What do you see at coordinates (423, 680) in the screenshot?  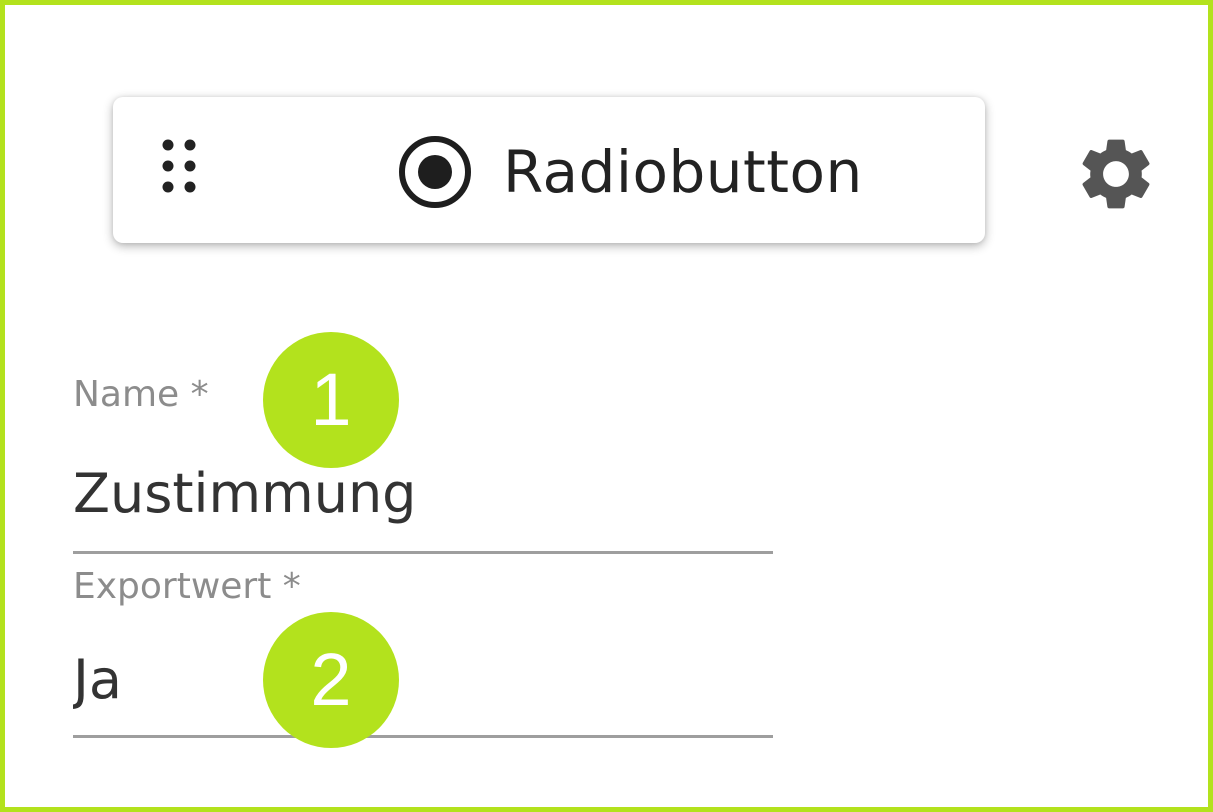 I see `export-value-input` at bounding box center [423, 680].